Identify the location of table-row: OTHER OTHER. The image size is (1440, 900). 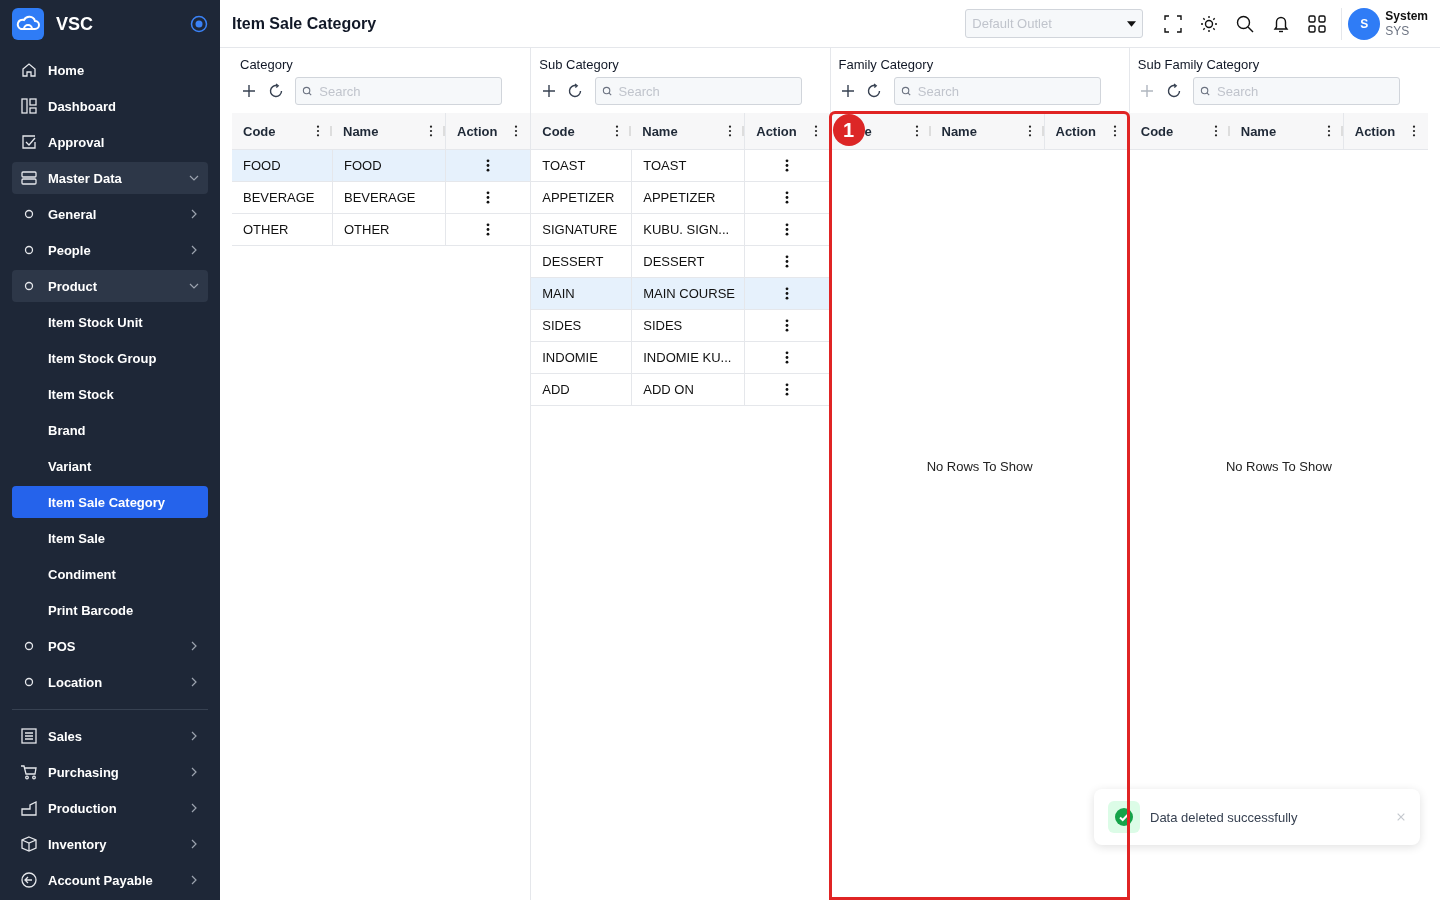
(381, 230).